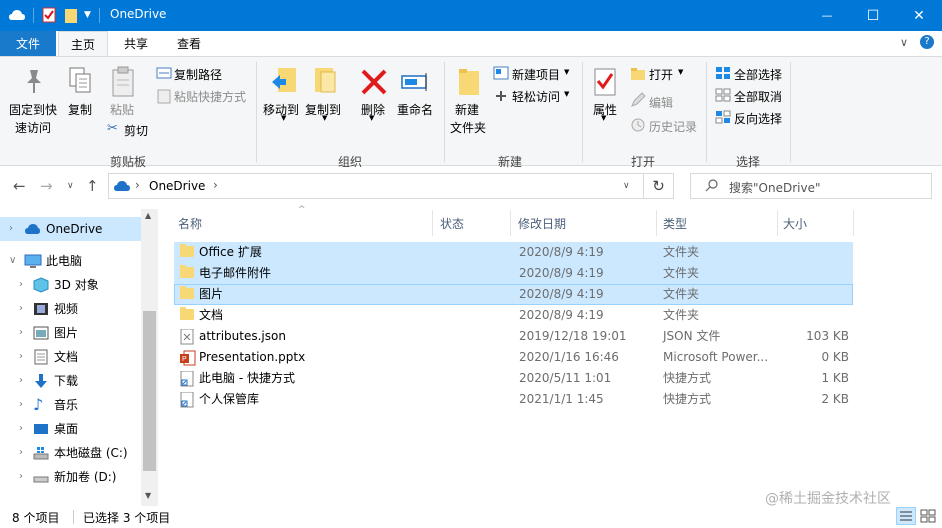  What do you see at coordinates (32, 229) in the screenshot?
I see `onedrive-cloud-icon` at bounding box center [32, 229].